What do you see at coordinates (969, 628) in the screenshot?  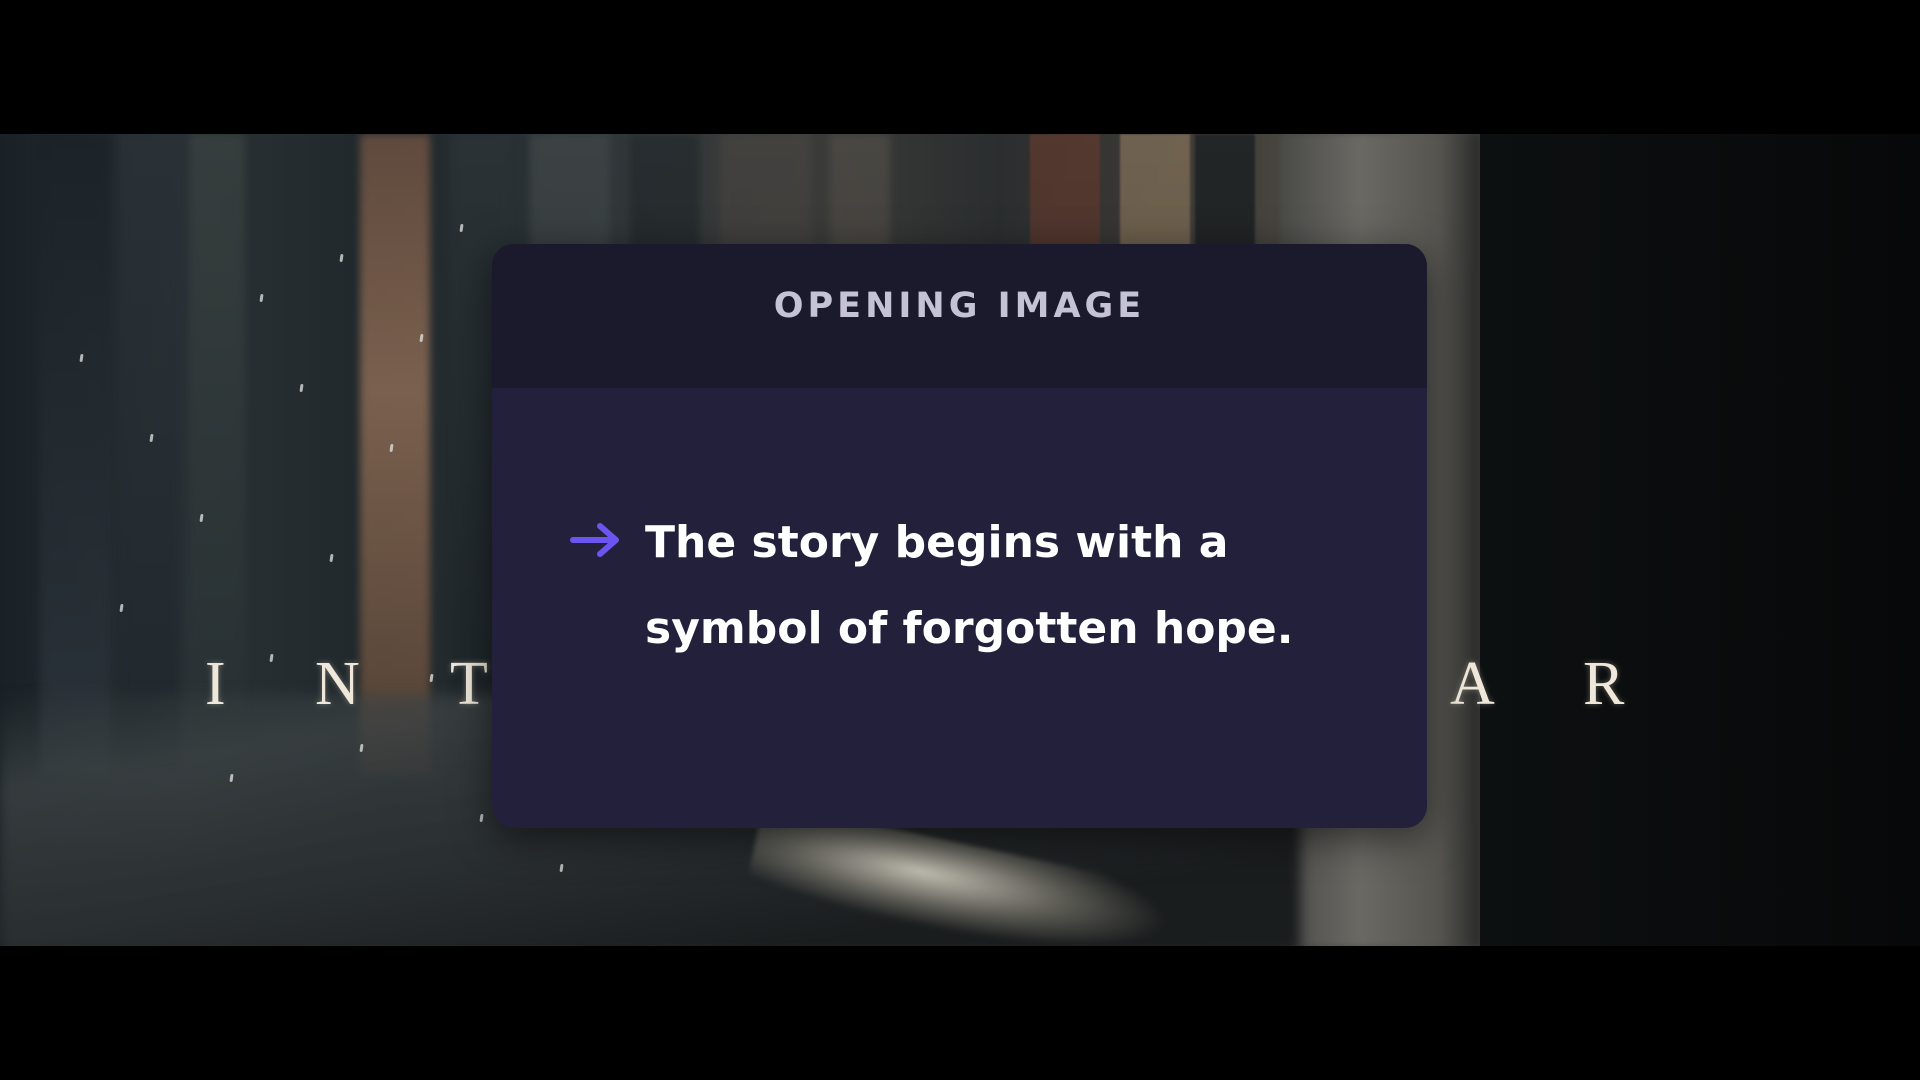 I see `beat-description-line: symbol of forgotten hope.` at bounding box center [969, 628].